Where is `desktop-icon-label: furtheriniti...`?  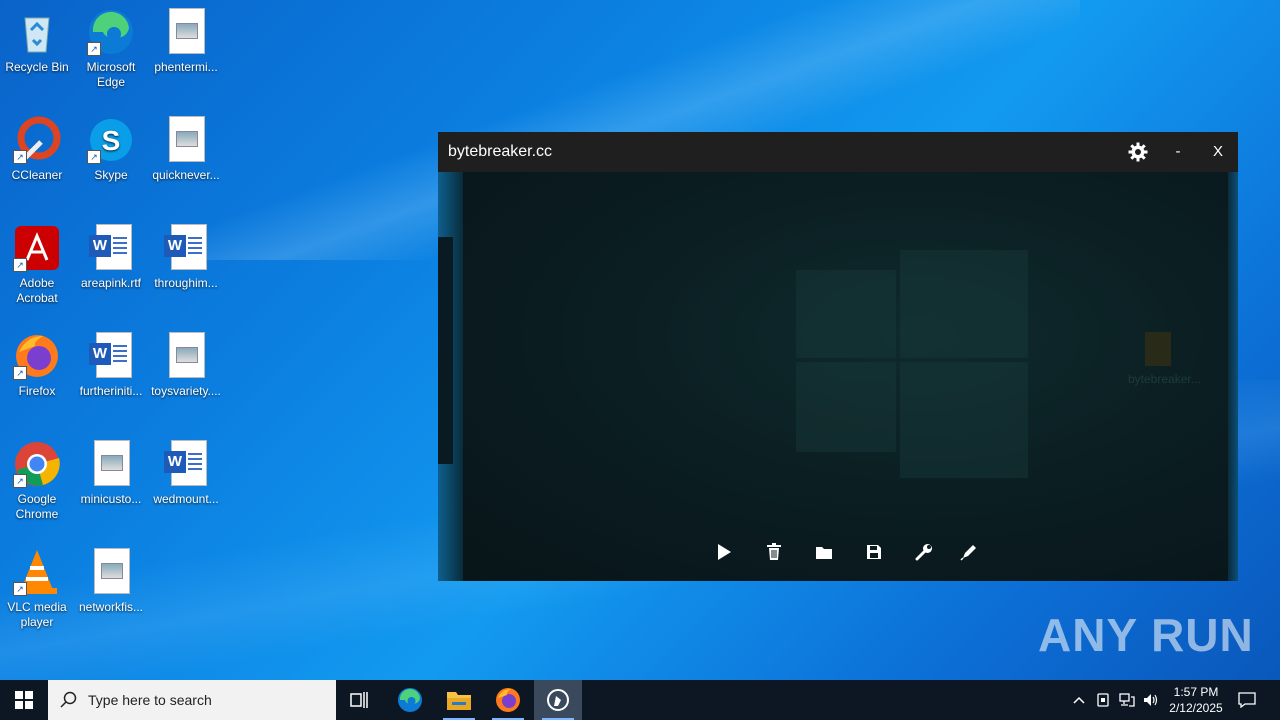 desktop-icon-label: furtheriniti... is located at coordinates (111, 391).